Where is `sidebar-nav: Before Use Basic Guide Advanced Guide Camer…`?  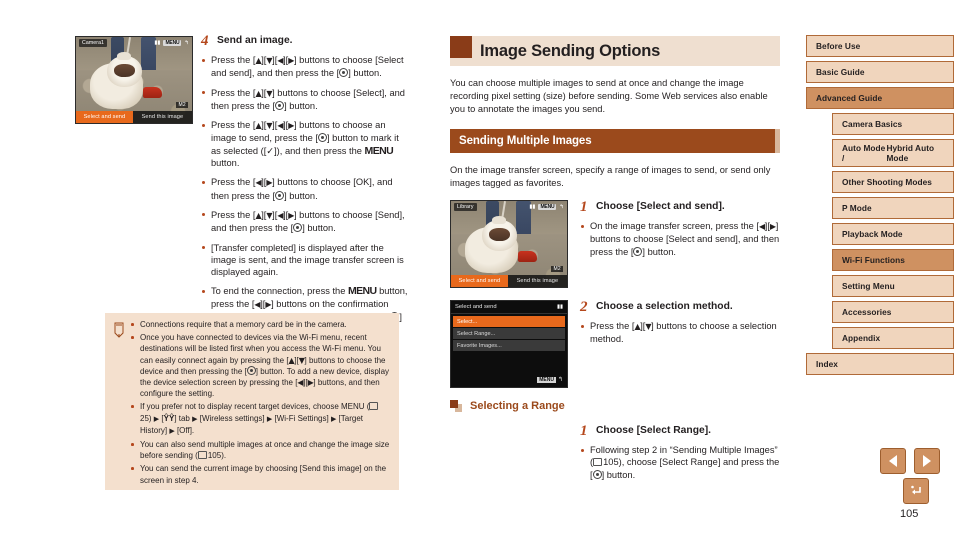 sidebar-nav: Before Use Basic Guide Advanced Guide Camer… is located at coordinates (880, 207).